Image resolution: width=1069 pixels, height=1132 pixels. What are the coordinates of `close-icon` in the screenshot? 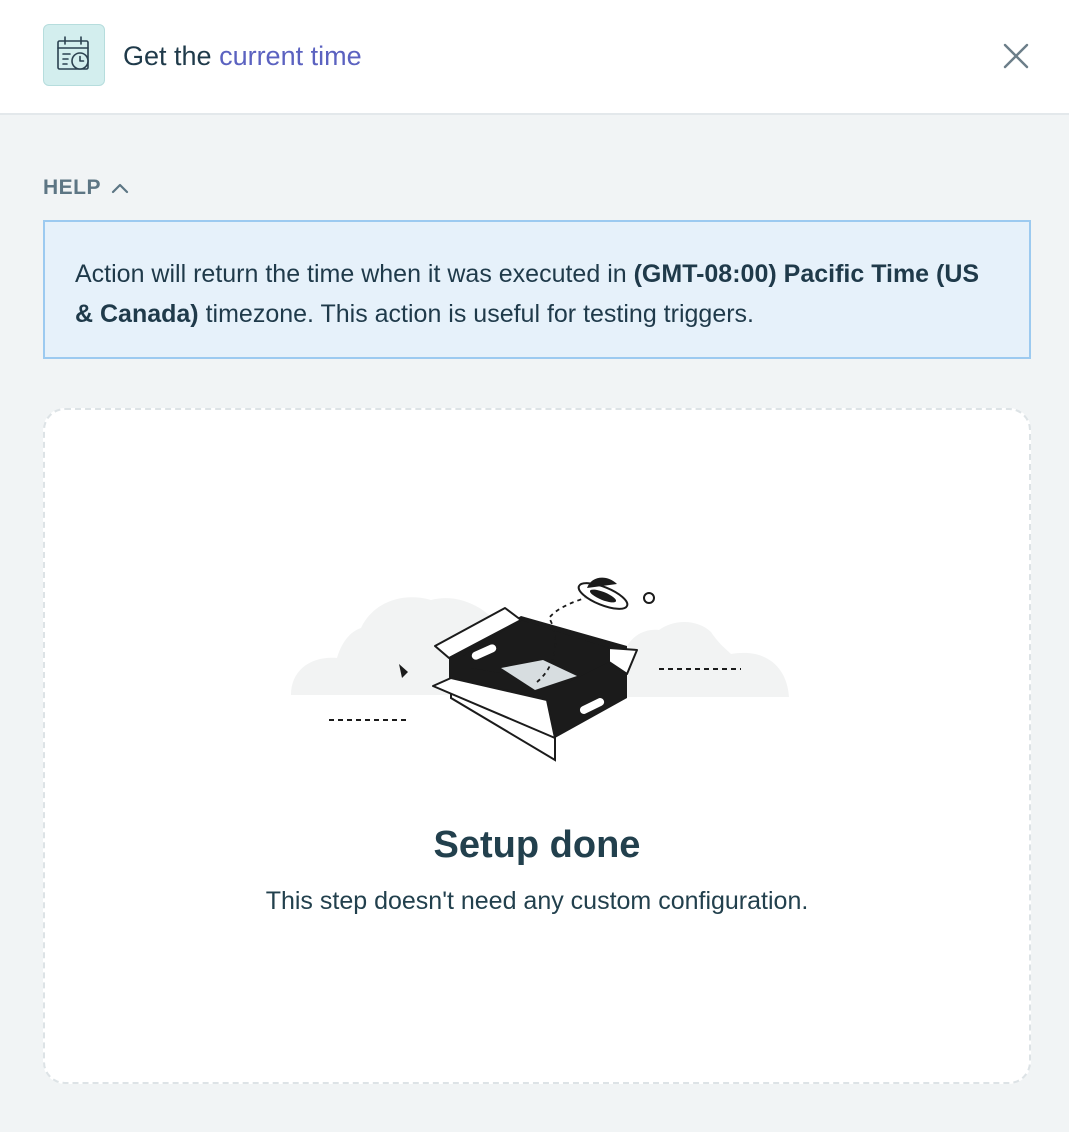 It's located at (1016, 56).